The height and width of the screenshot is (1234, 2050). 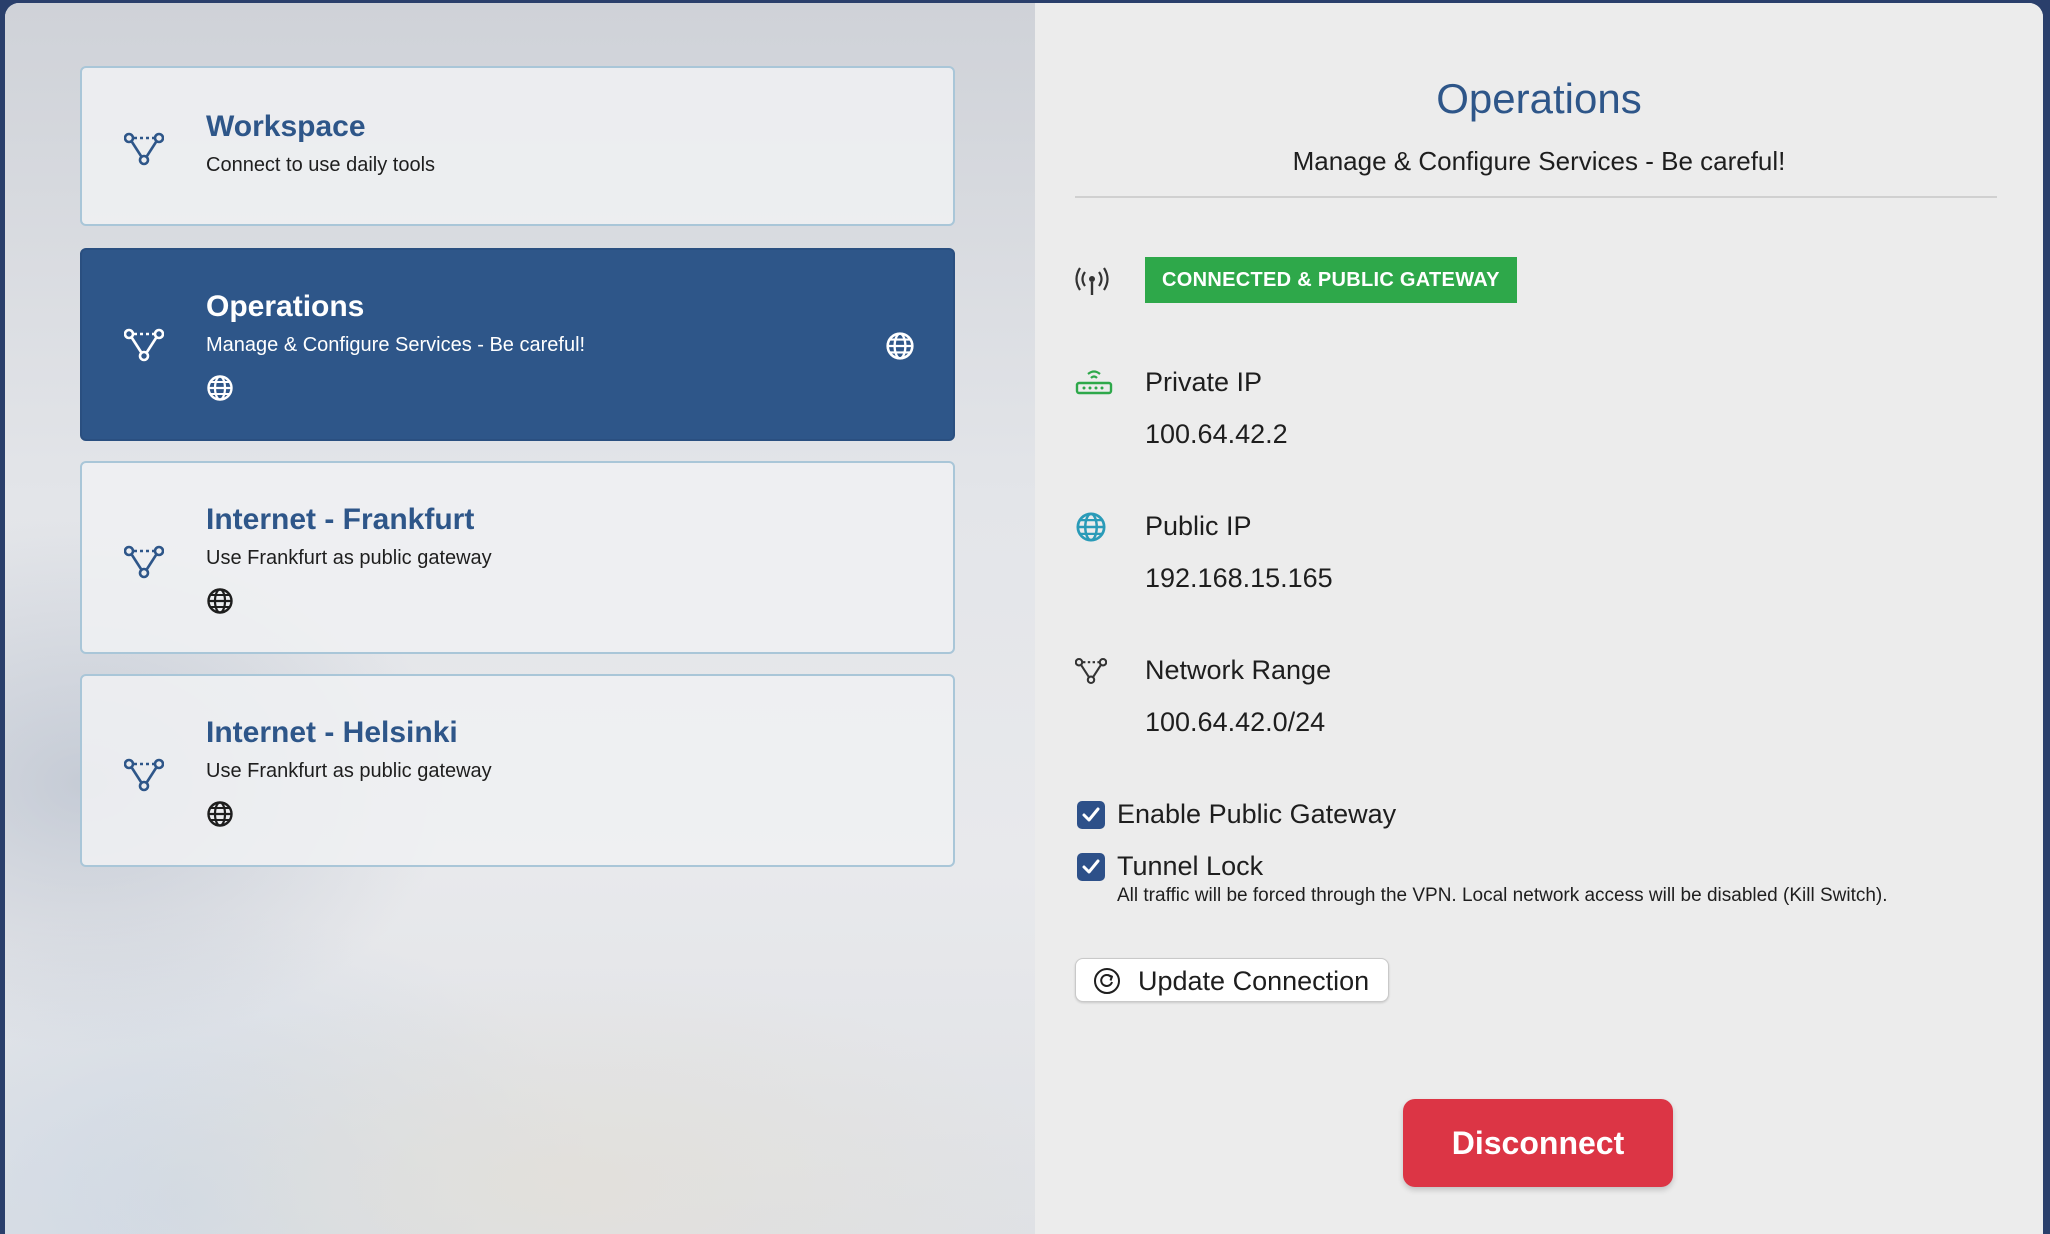 I want to click on antenna-icon, so click(x=1092, y=281).